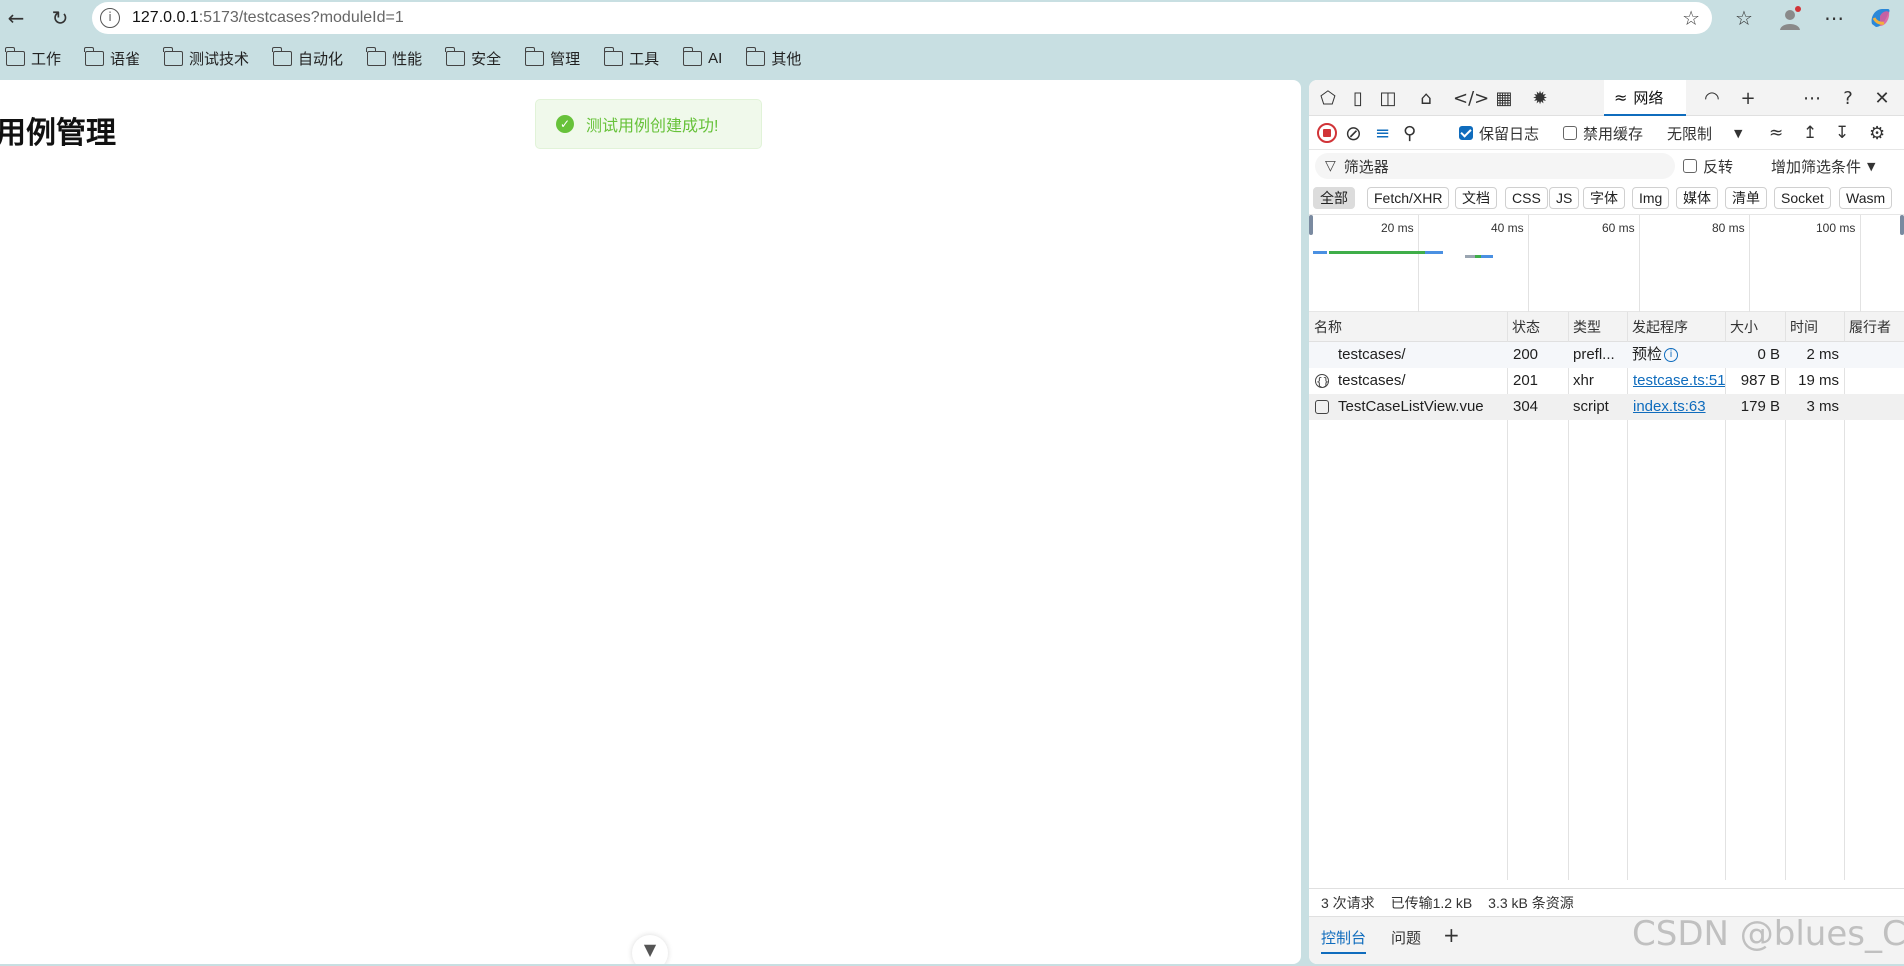 This screenshot has height=966, width=1904. Describe the element at coordinates (1328, 99) in the screenshot. I see `inspect-element-icon: ⬠` at that location.